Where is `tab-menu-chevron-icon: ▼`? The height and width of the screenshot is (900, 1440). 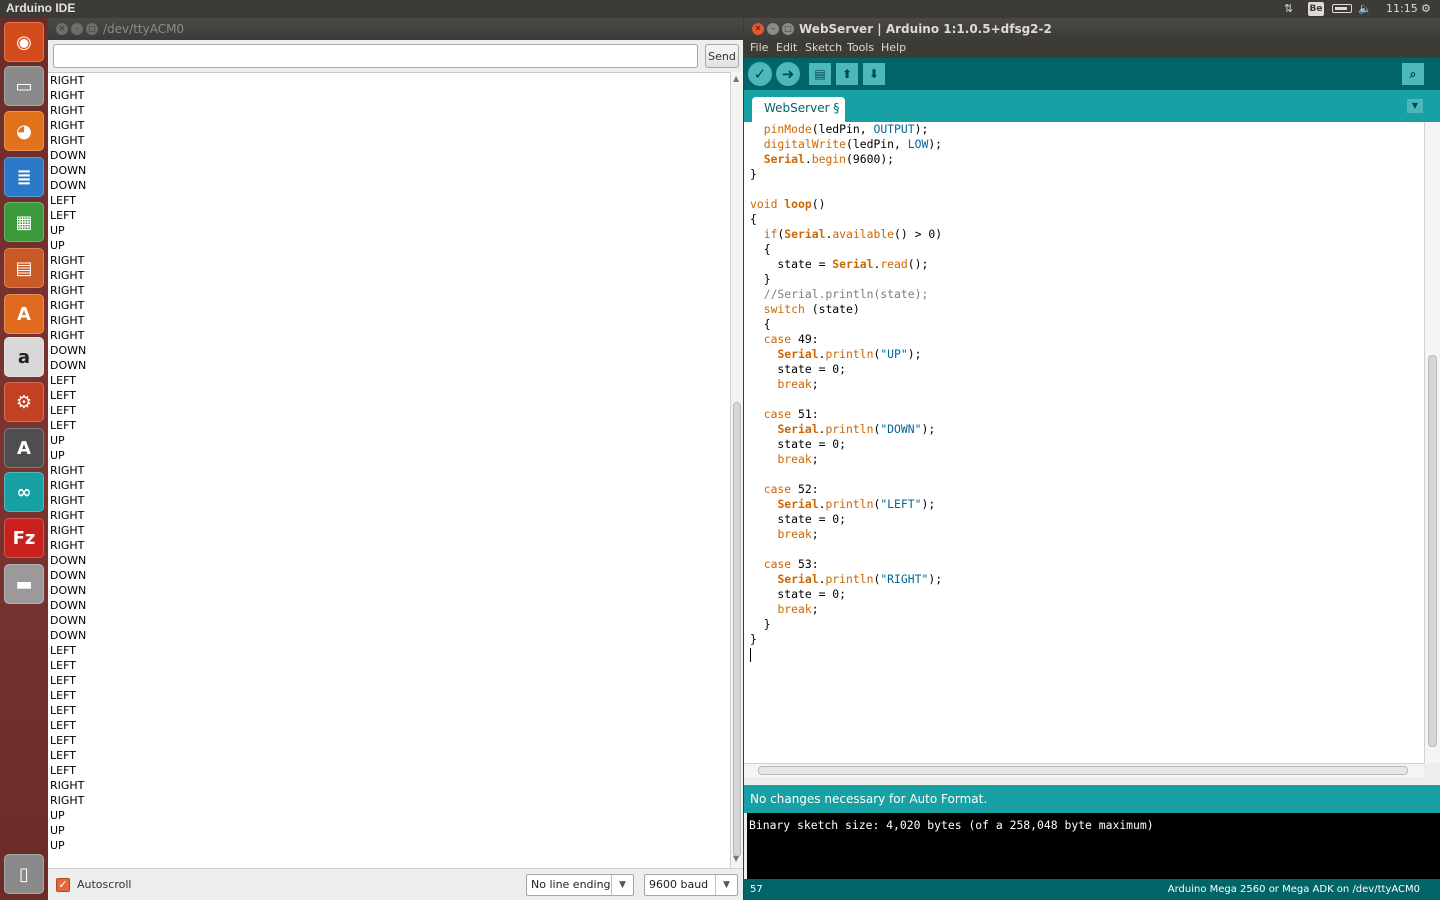
tab-menu-chevron-icon: ▼ is located at coordinates (1415, 106).